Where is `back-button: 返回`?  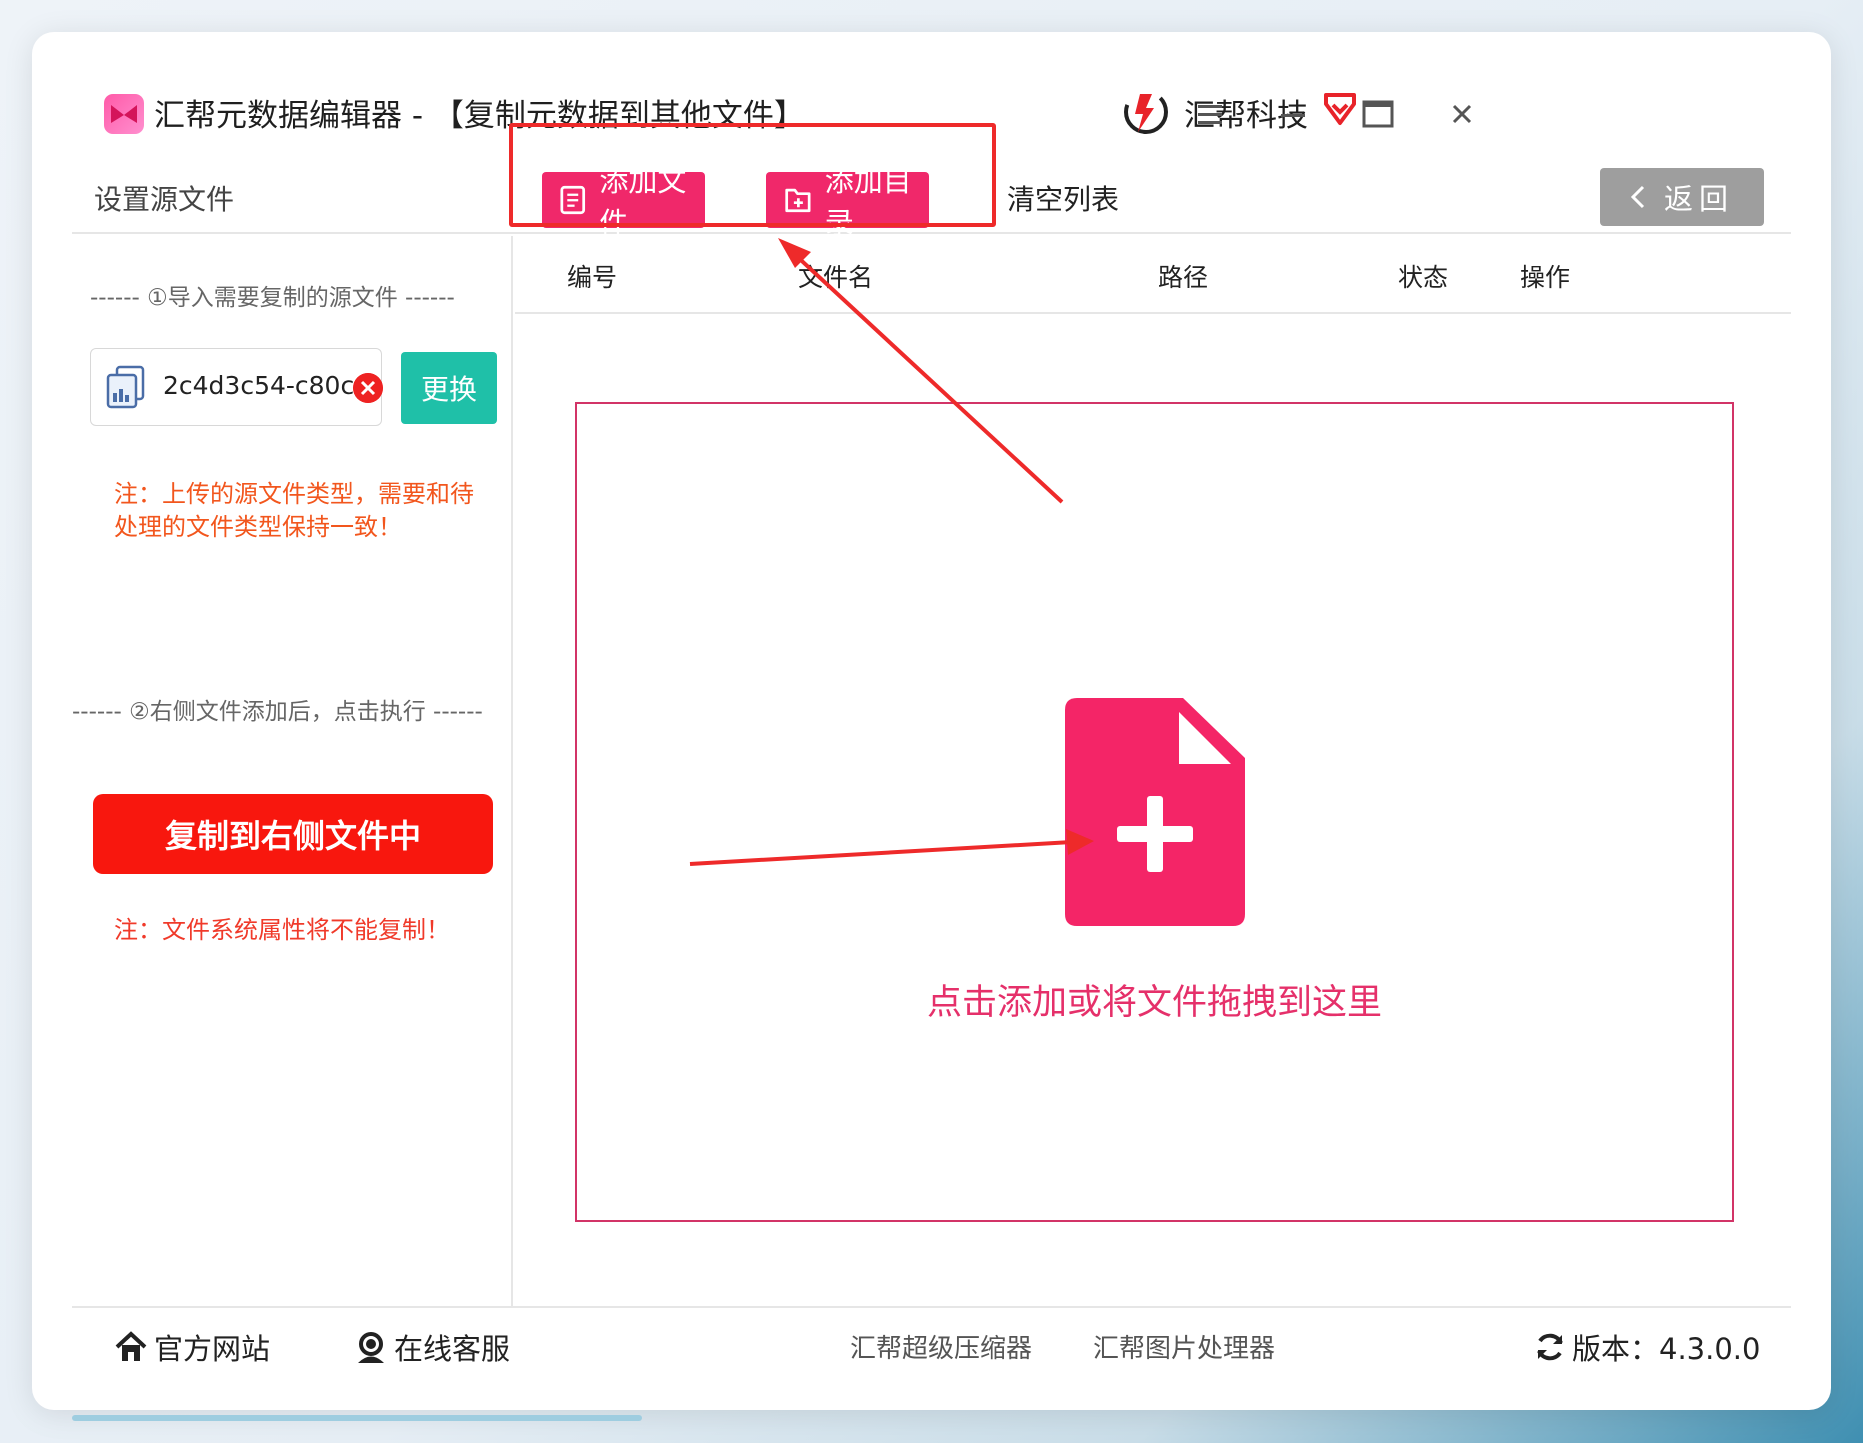
back-button: 返回 is located at coordinates (1682, 197).